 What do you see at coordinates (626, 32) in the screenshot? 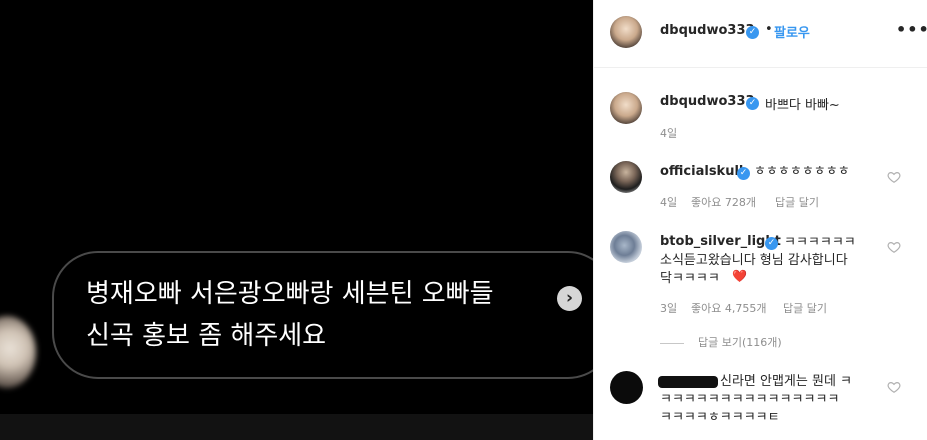
I see `author-avatar` at bounding box center [626, 32].